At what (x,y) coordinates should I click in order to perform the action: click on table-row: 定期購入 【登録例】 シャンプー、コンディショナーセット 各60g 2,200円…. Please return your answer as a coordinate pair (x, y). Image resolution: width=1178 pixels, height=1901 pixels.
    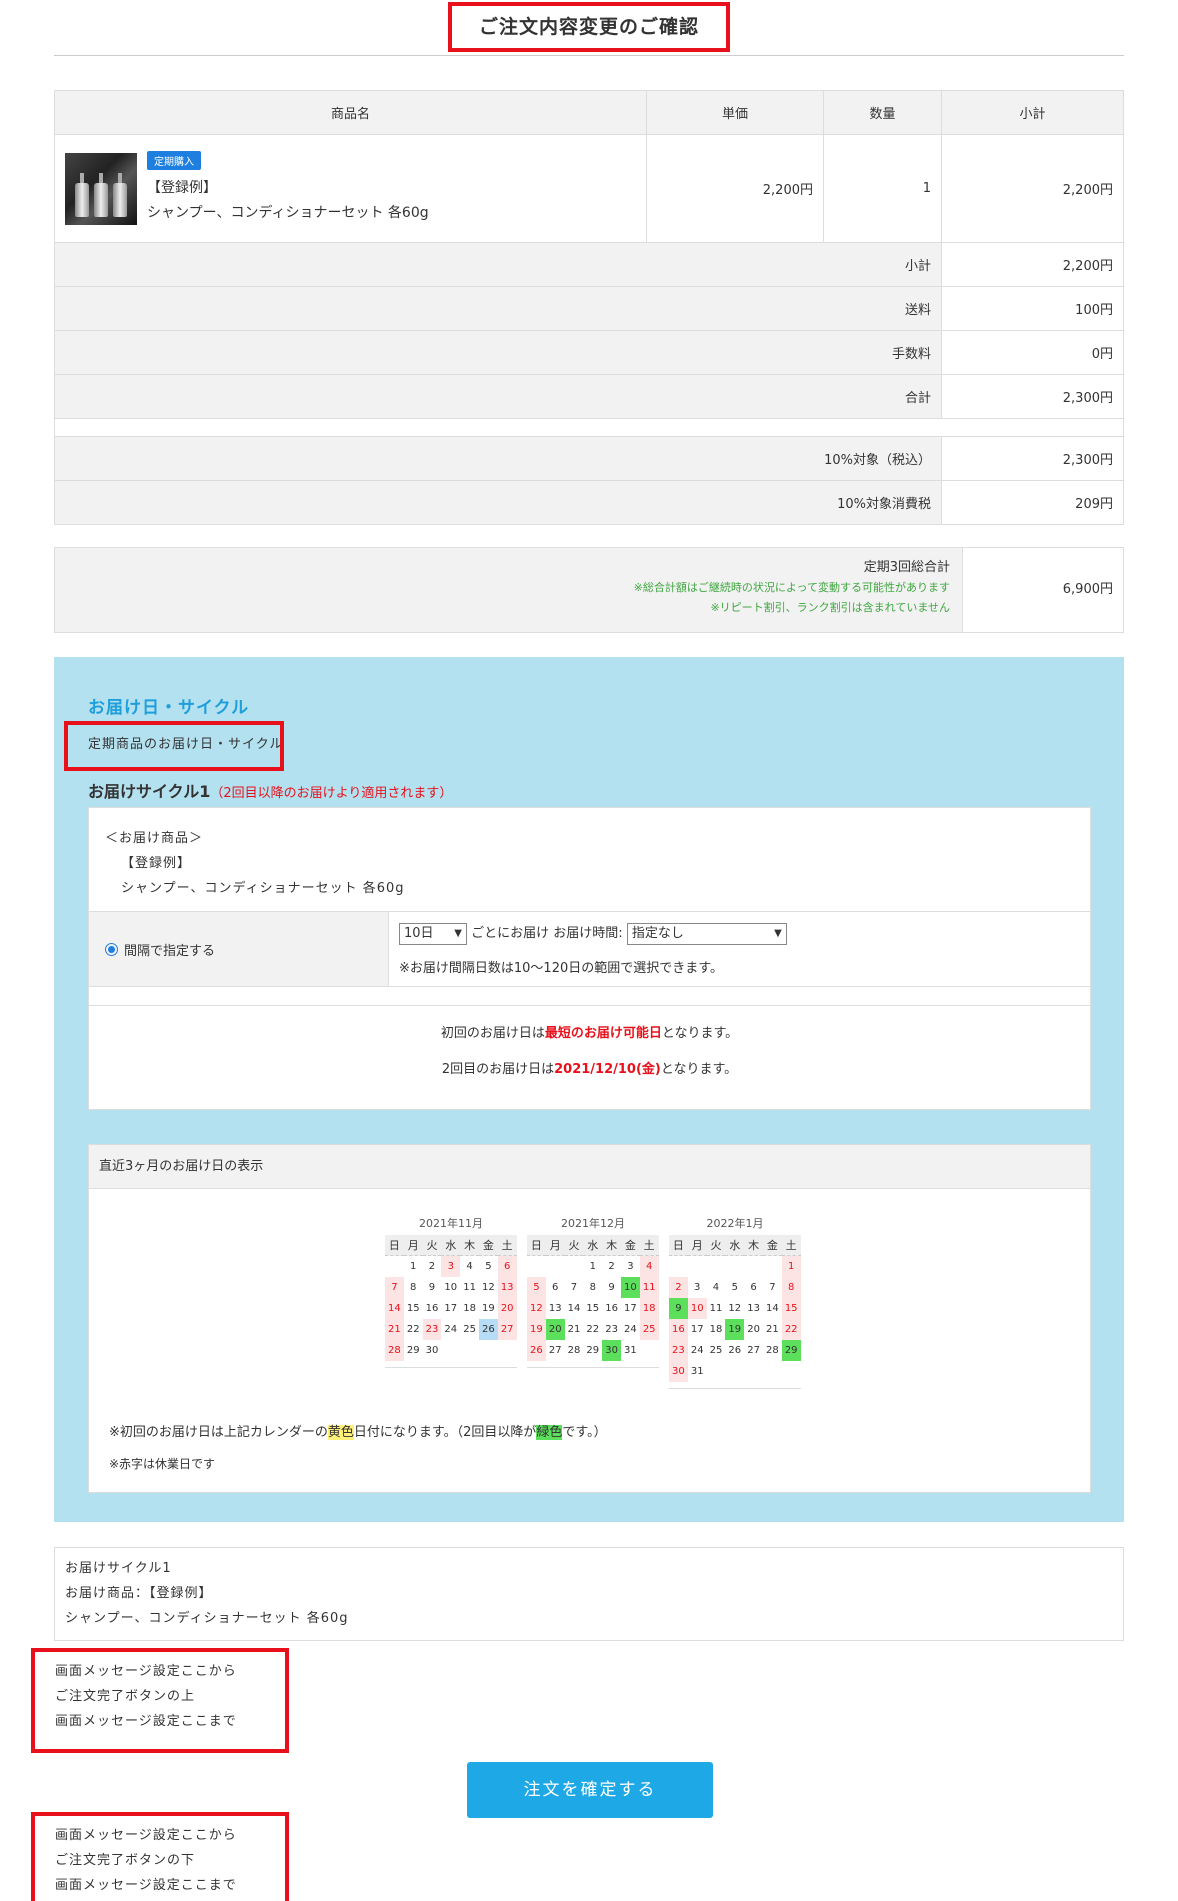
    Looking at the image, I should click on (589, 188).